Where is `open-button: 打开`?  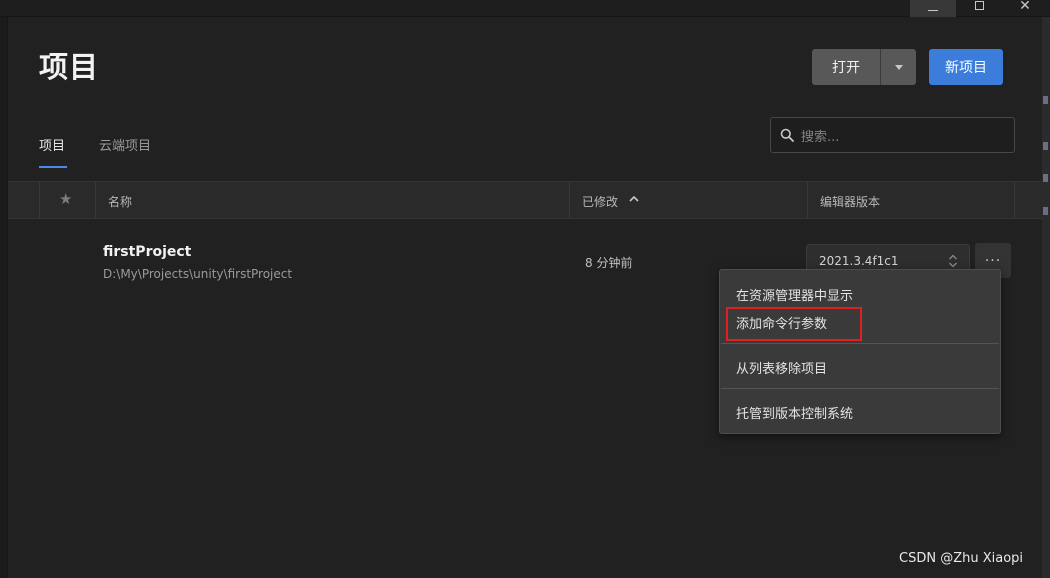
open-button: 打开 is located at coordinates (846, 67).